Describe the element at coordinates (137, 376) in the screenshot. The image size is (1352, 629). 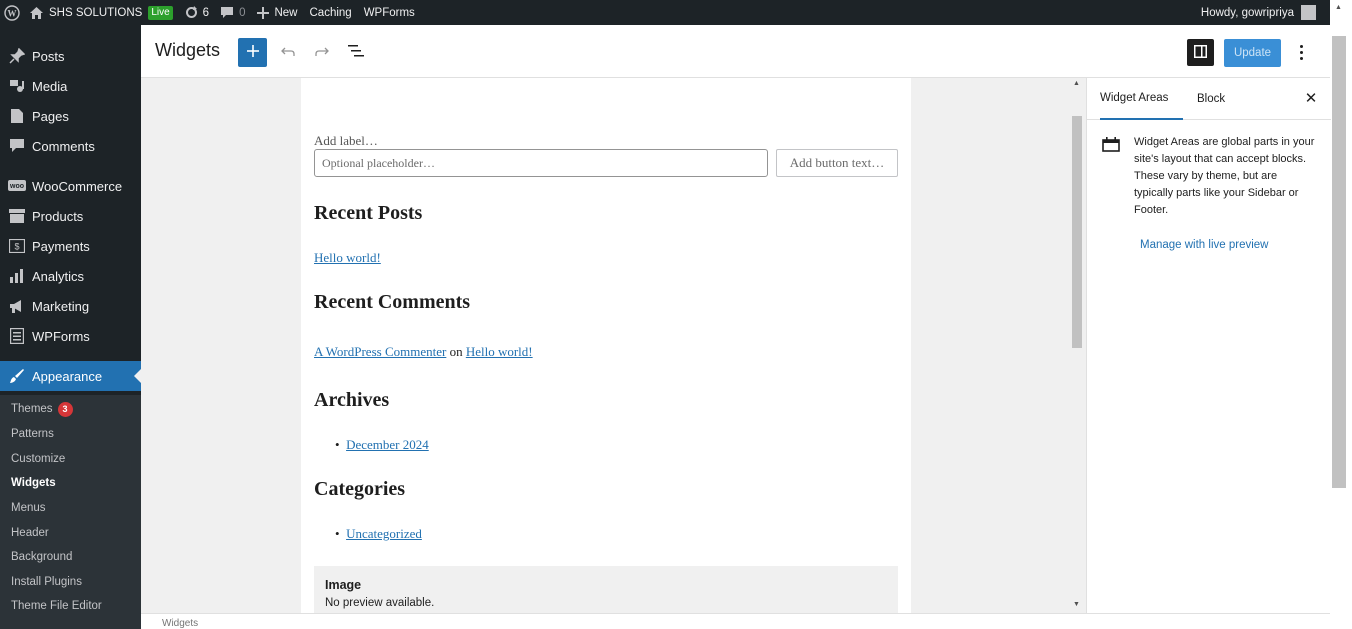
I see `active-menu-notch` at that location.